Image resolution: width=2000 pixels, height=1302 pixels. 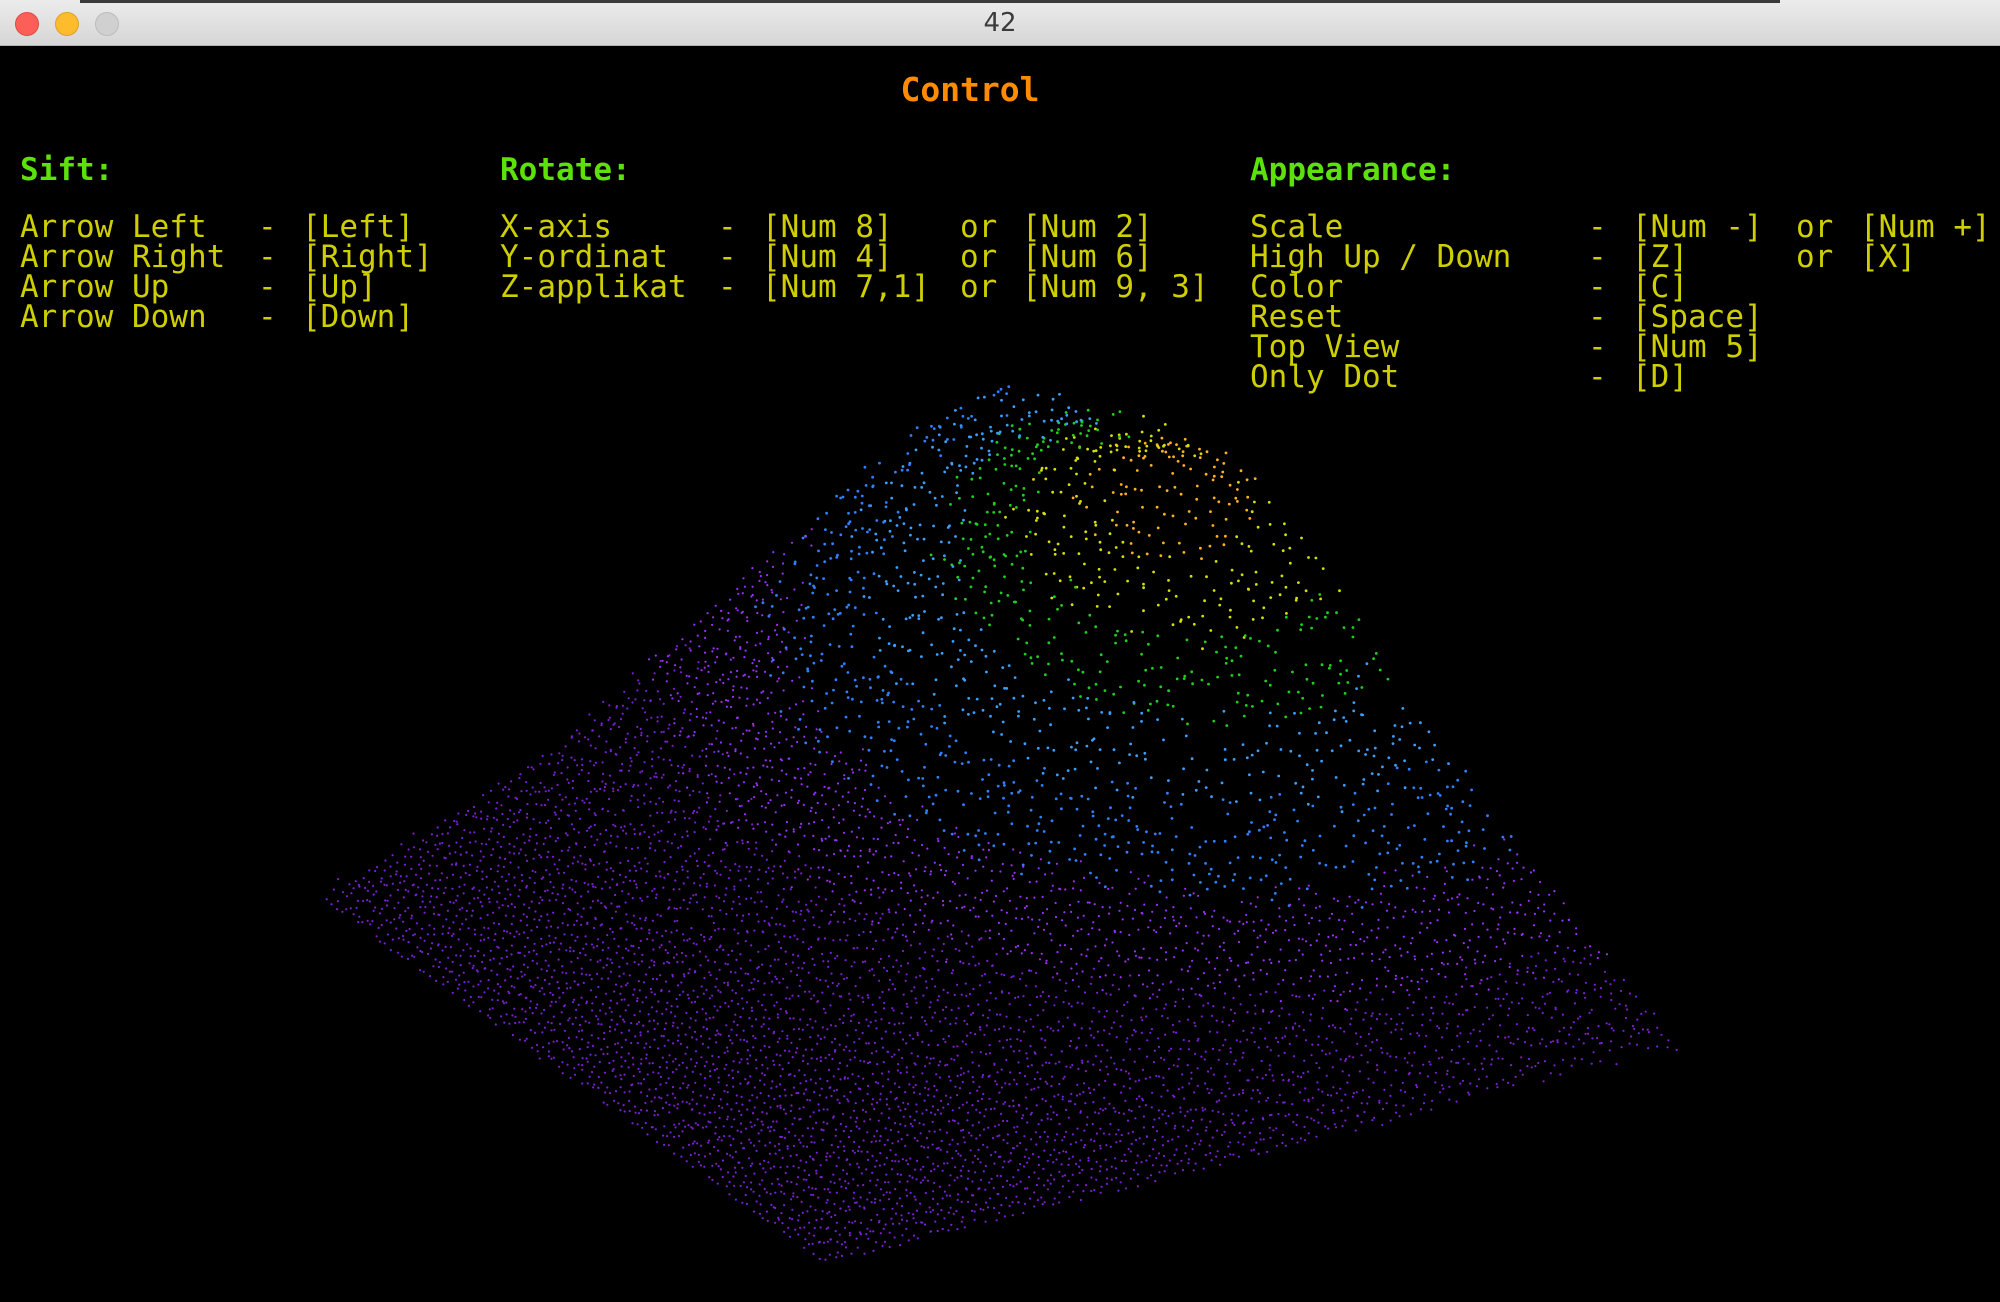 What do you see at coordinates (1381, 257) in the screenshot?
I see `control-action: High Up / Down` at bounding box center [1381, 257].